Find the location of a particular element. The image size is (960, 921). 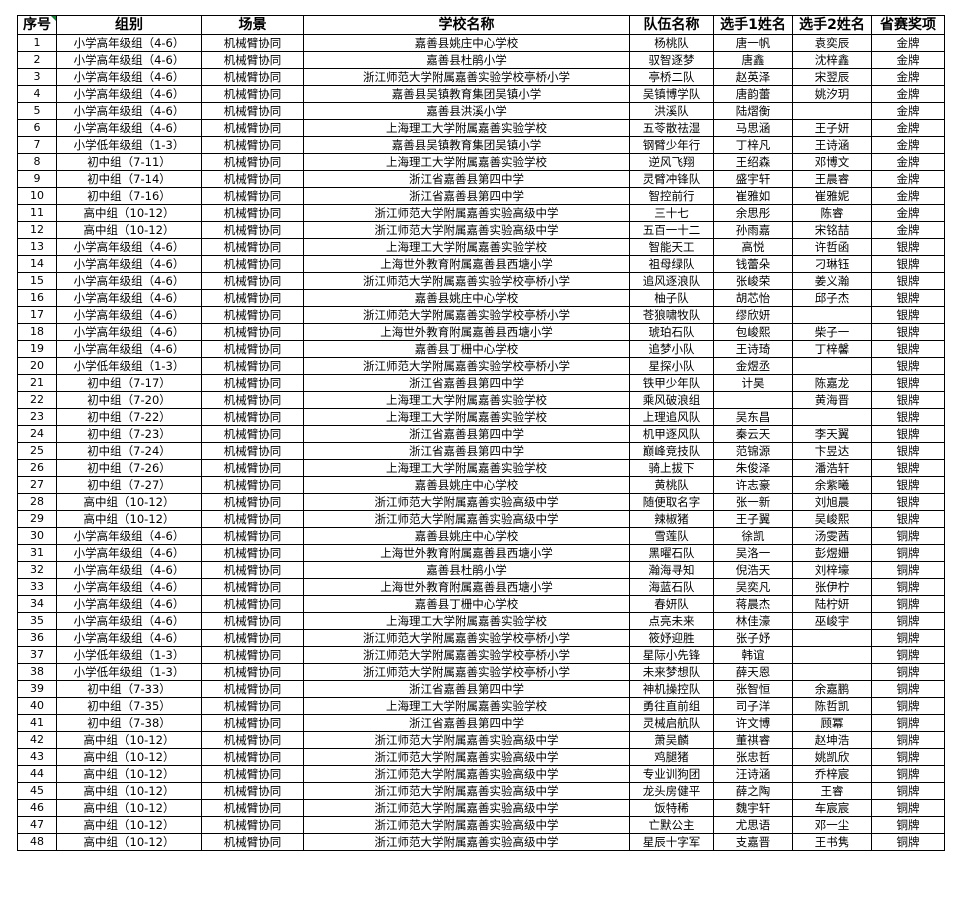

player2-cell: 车宸宸 is located at coordinates (832, 808).